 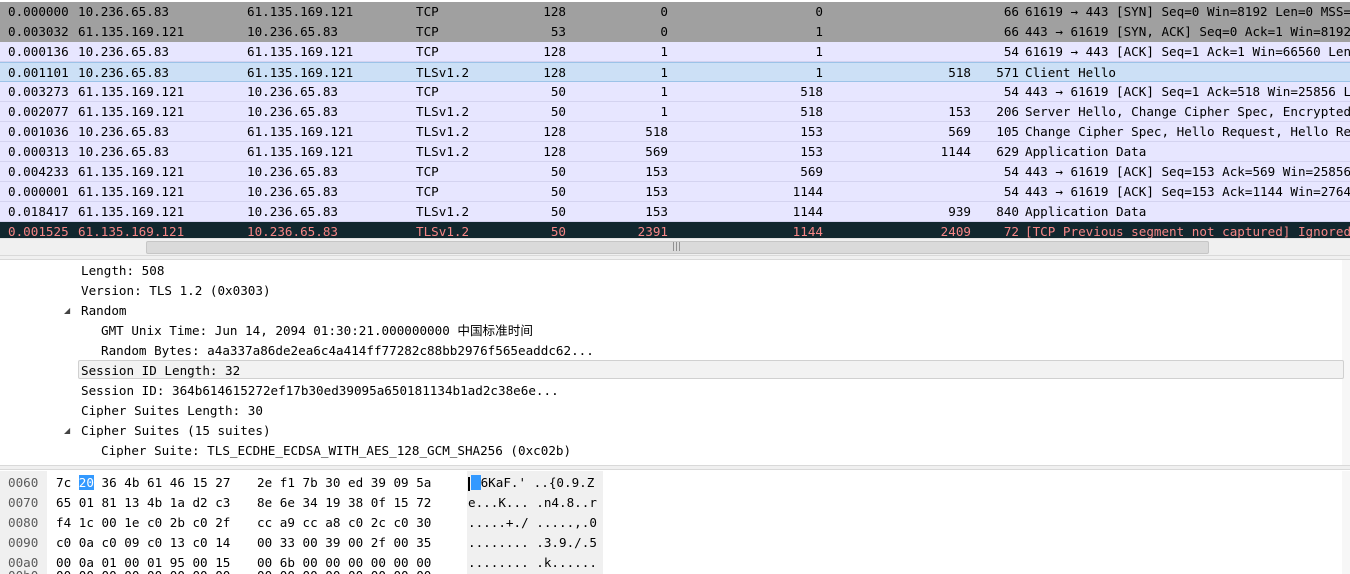 I want to click on packet-tls-length: 153, so click(x=959, y=111).